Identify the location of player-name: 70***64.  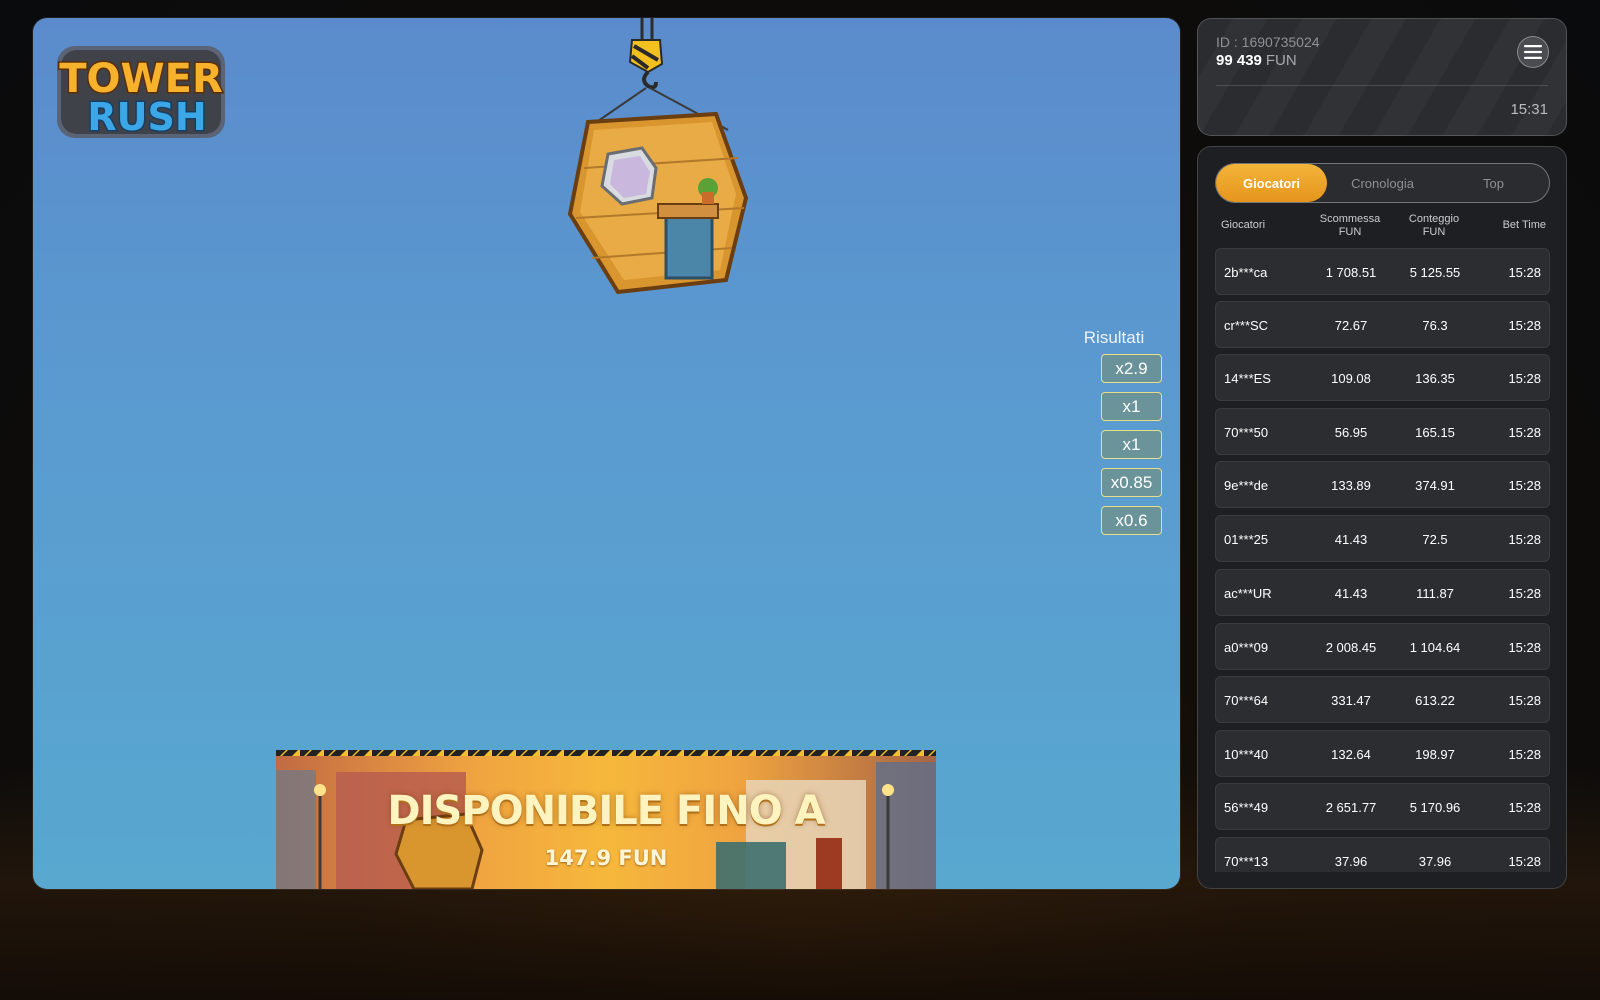
(1246, 700).